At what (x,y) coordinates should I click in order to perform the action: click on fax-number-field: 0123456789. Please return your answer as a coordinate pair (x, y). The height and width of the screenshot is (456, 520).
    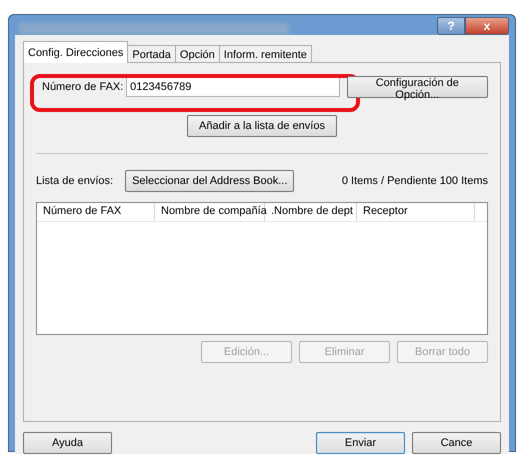
    Looking at the image, I should click on (233, 87).